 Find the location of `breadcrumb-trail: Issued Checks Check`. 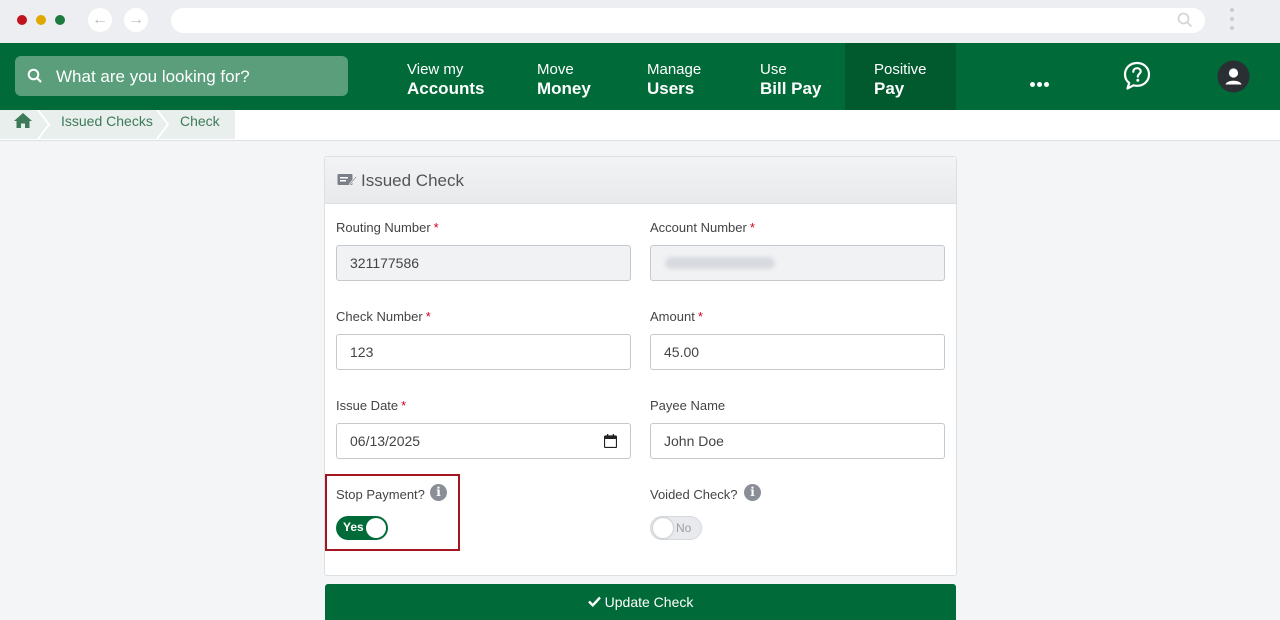

breadcrumb-trail: Issued Checks Check is located at coordinates (117, 124).